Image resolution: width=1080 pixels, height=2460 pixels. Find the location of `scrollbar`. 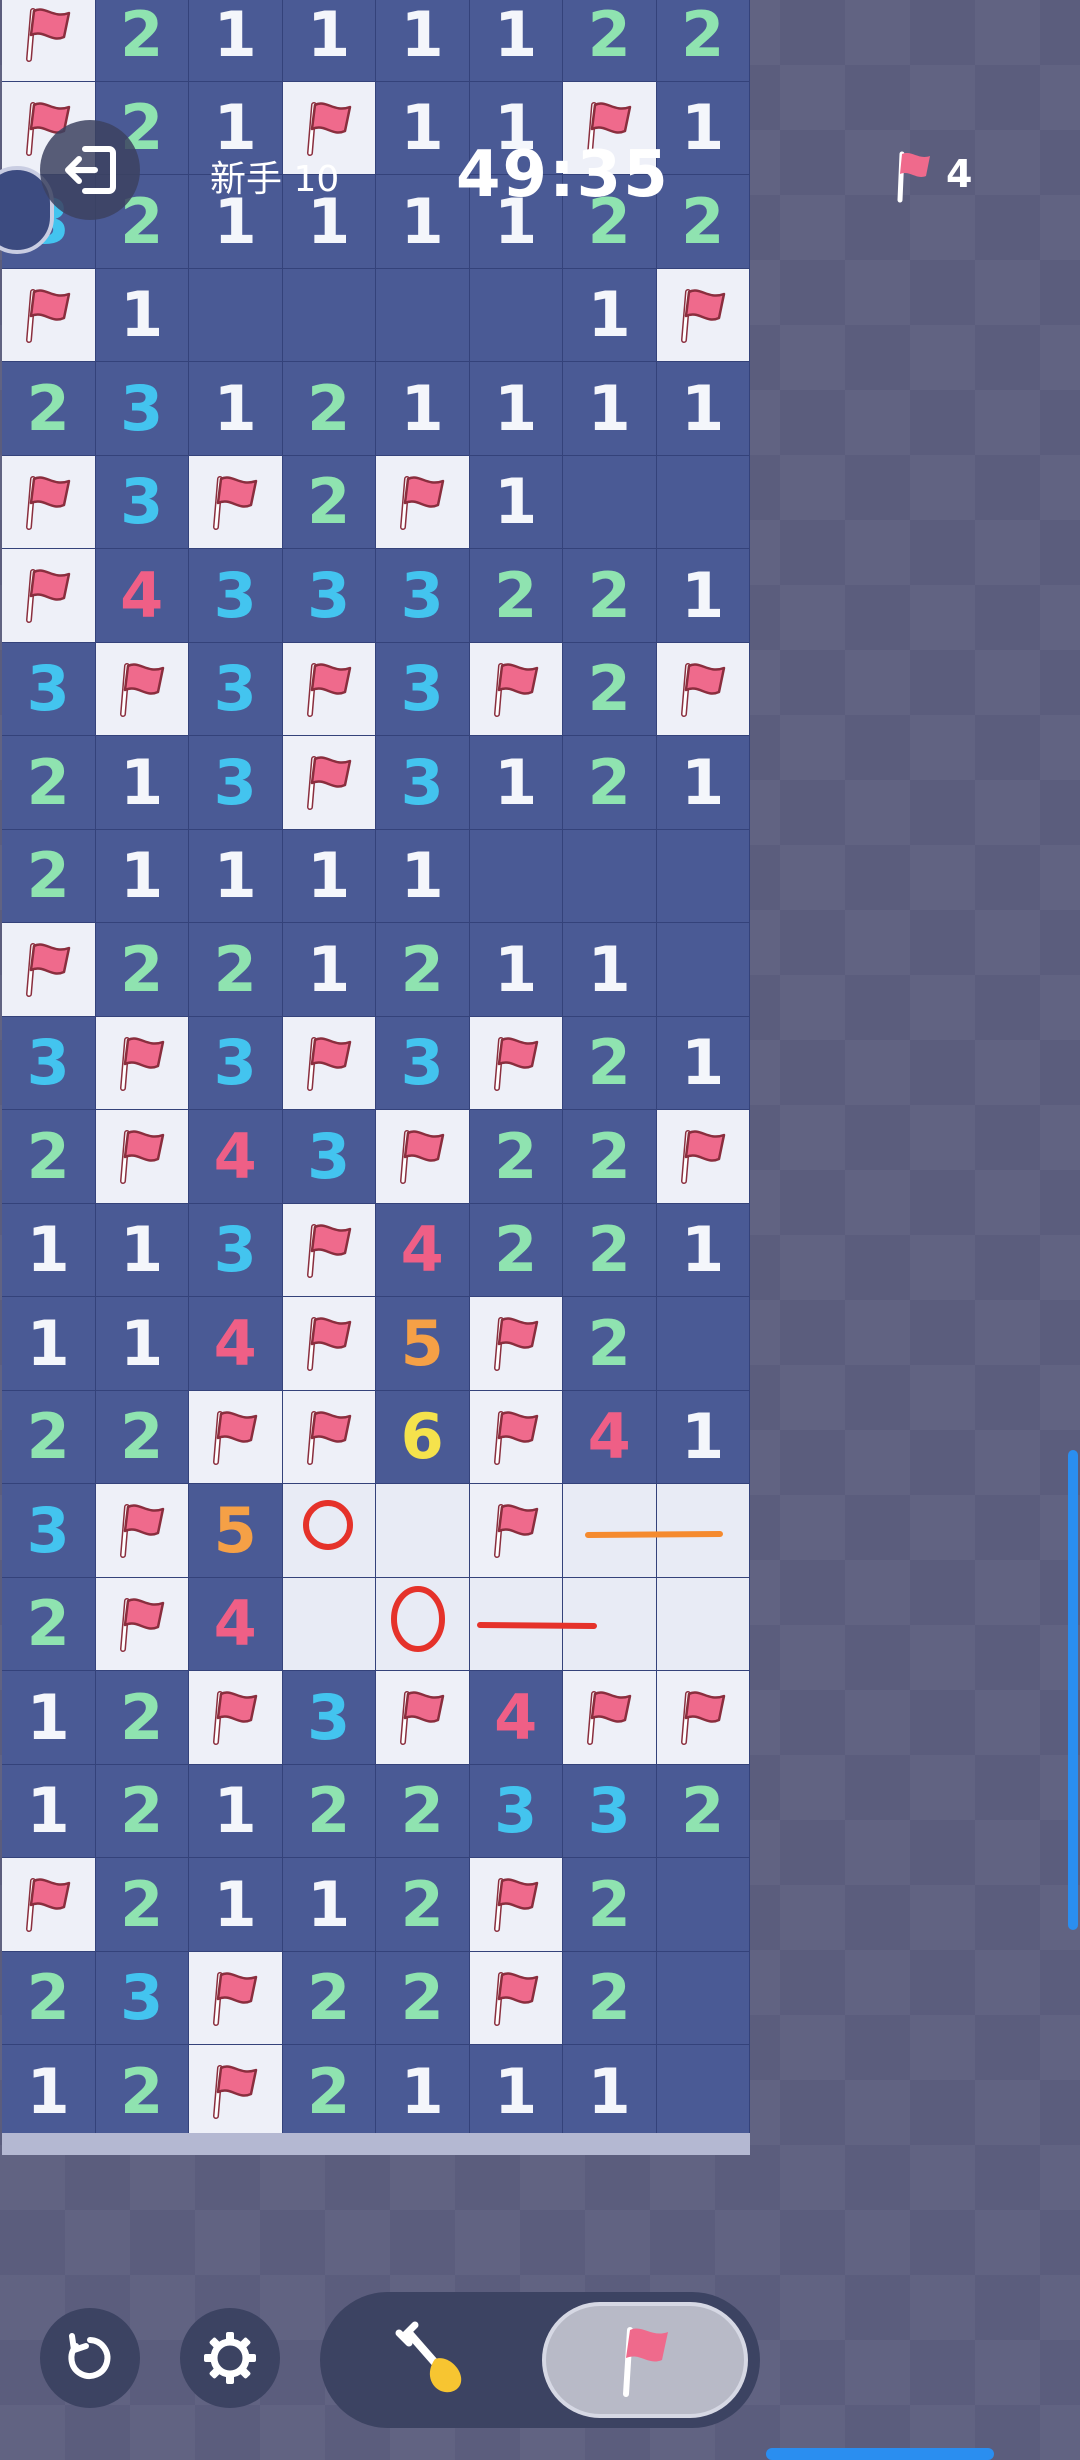

scrollbar is located at coordinates (1073, 1690).